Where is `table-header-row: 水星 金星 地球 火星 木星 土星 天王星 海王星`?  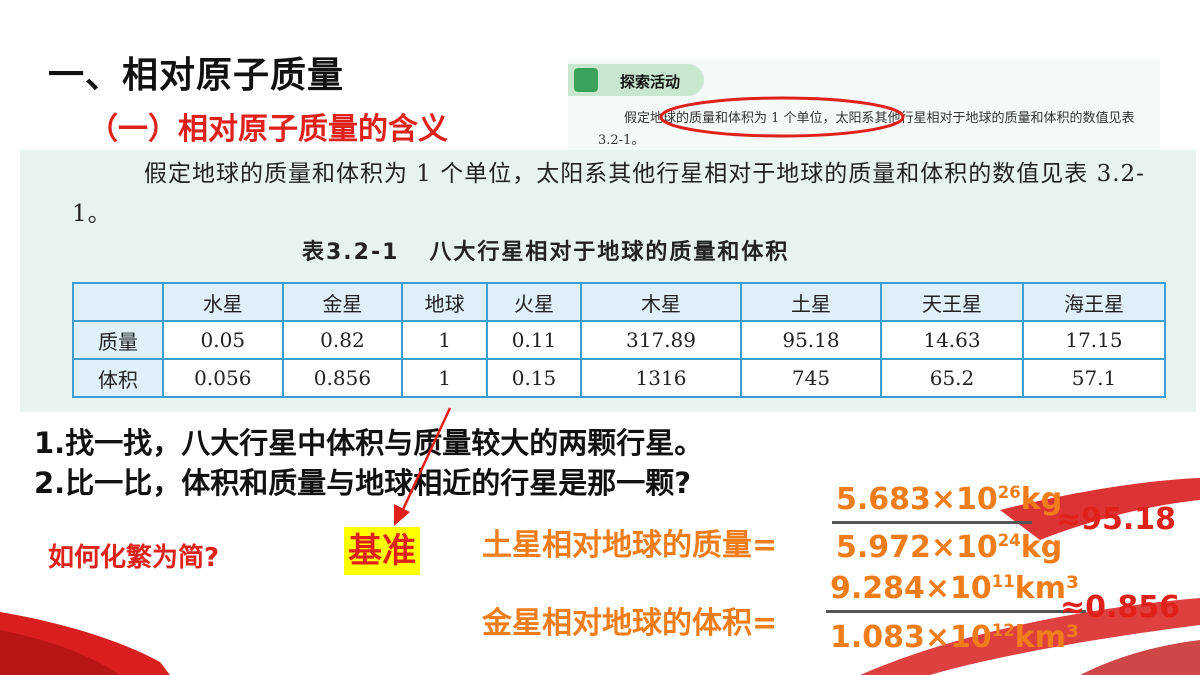
table-header-row: 水星 金星 地球 火星 木星 土星 天王星 海王星 is located at coordinates (619, 302).